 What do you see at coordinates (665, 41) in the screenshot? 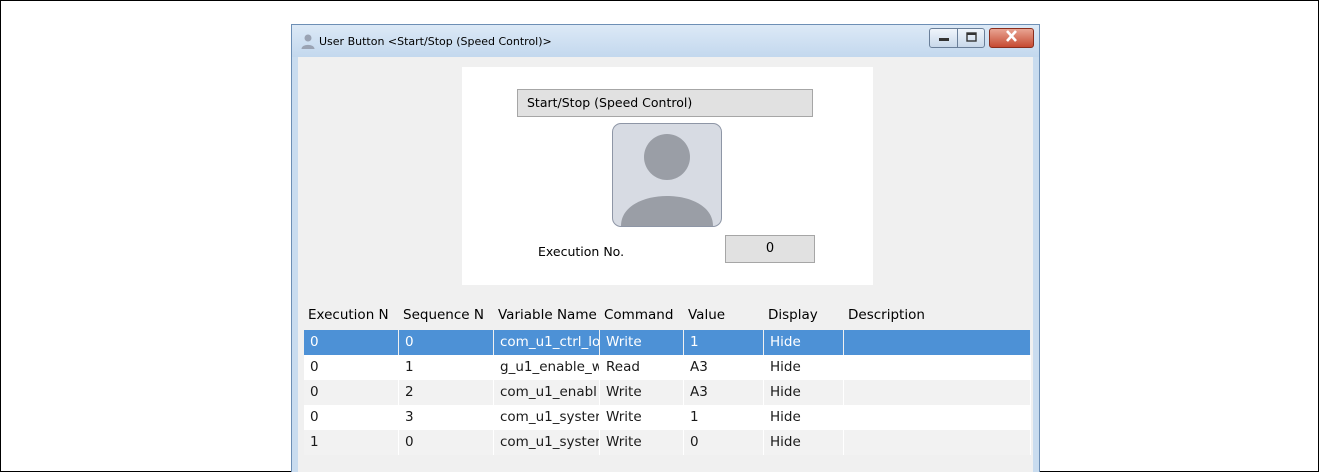
I see `title-bar: User Button <Start/Stop (Speed Control)>` at bounding box center [665, 41].